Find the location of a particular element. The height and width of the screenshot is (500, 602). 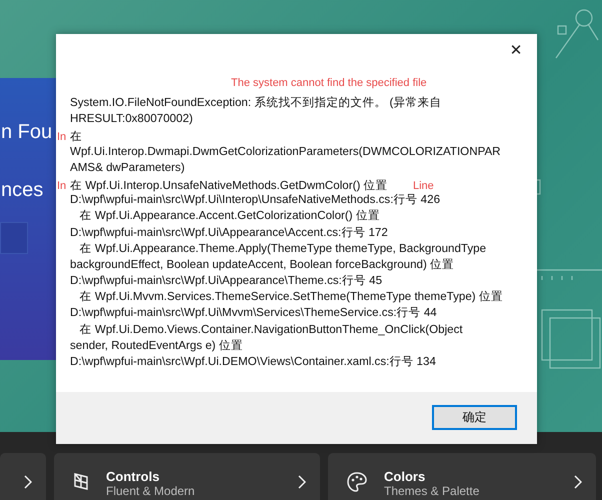

nav-card: Colors Themes & Palette is located at coordinates (462, 476).